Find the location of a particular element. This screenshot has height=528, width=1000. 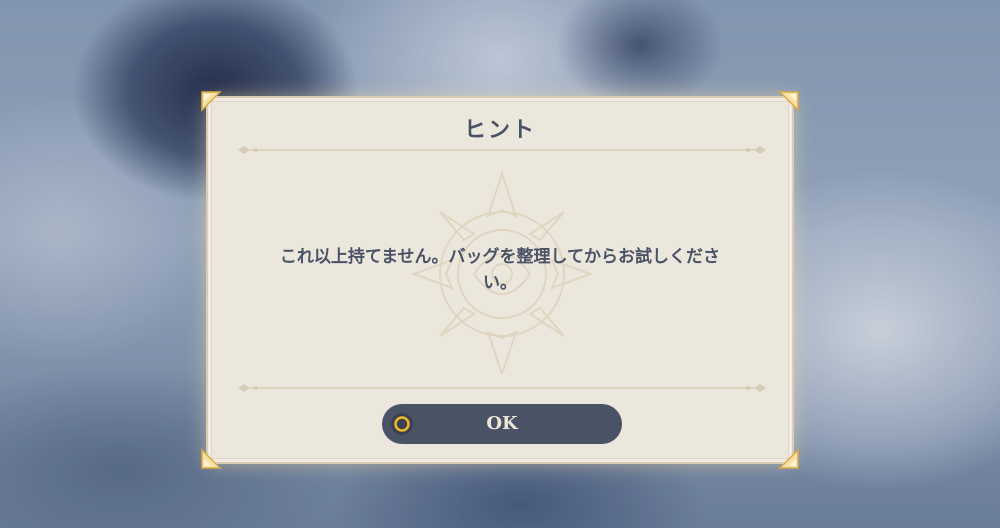

message-line-1: これ以上持てません。バッグを整理してからお試しくださ is located at coordinates (500, 257).